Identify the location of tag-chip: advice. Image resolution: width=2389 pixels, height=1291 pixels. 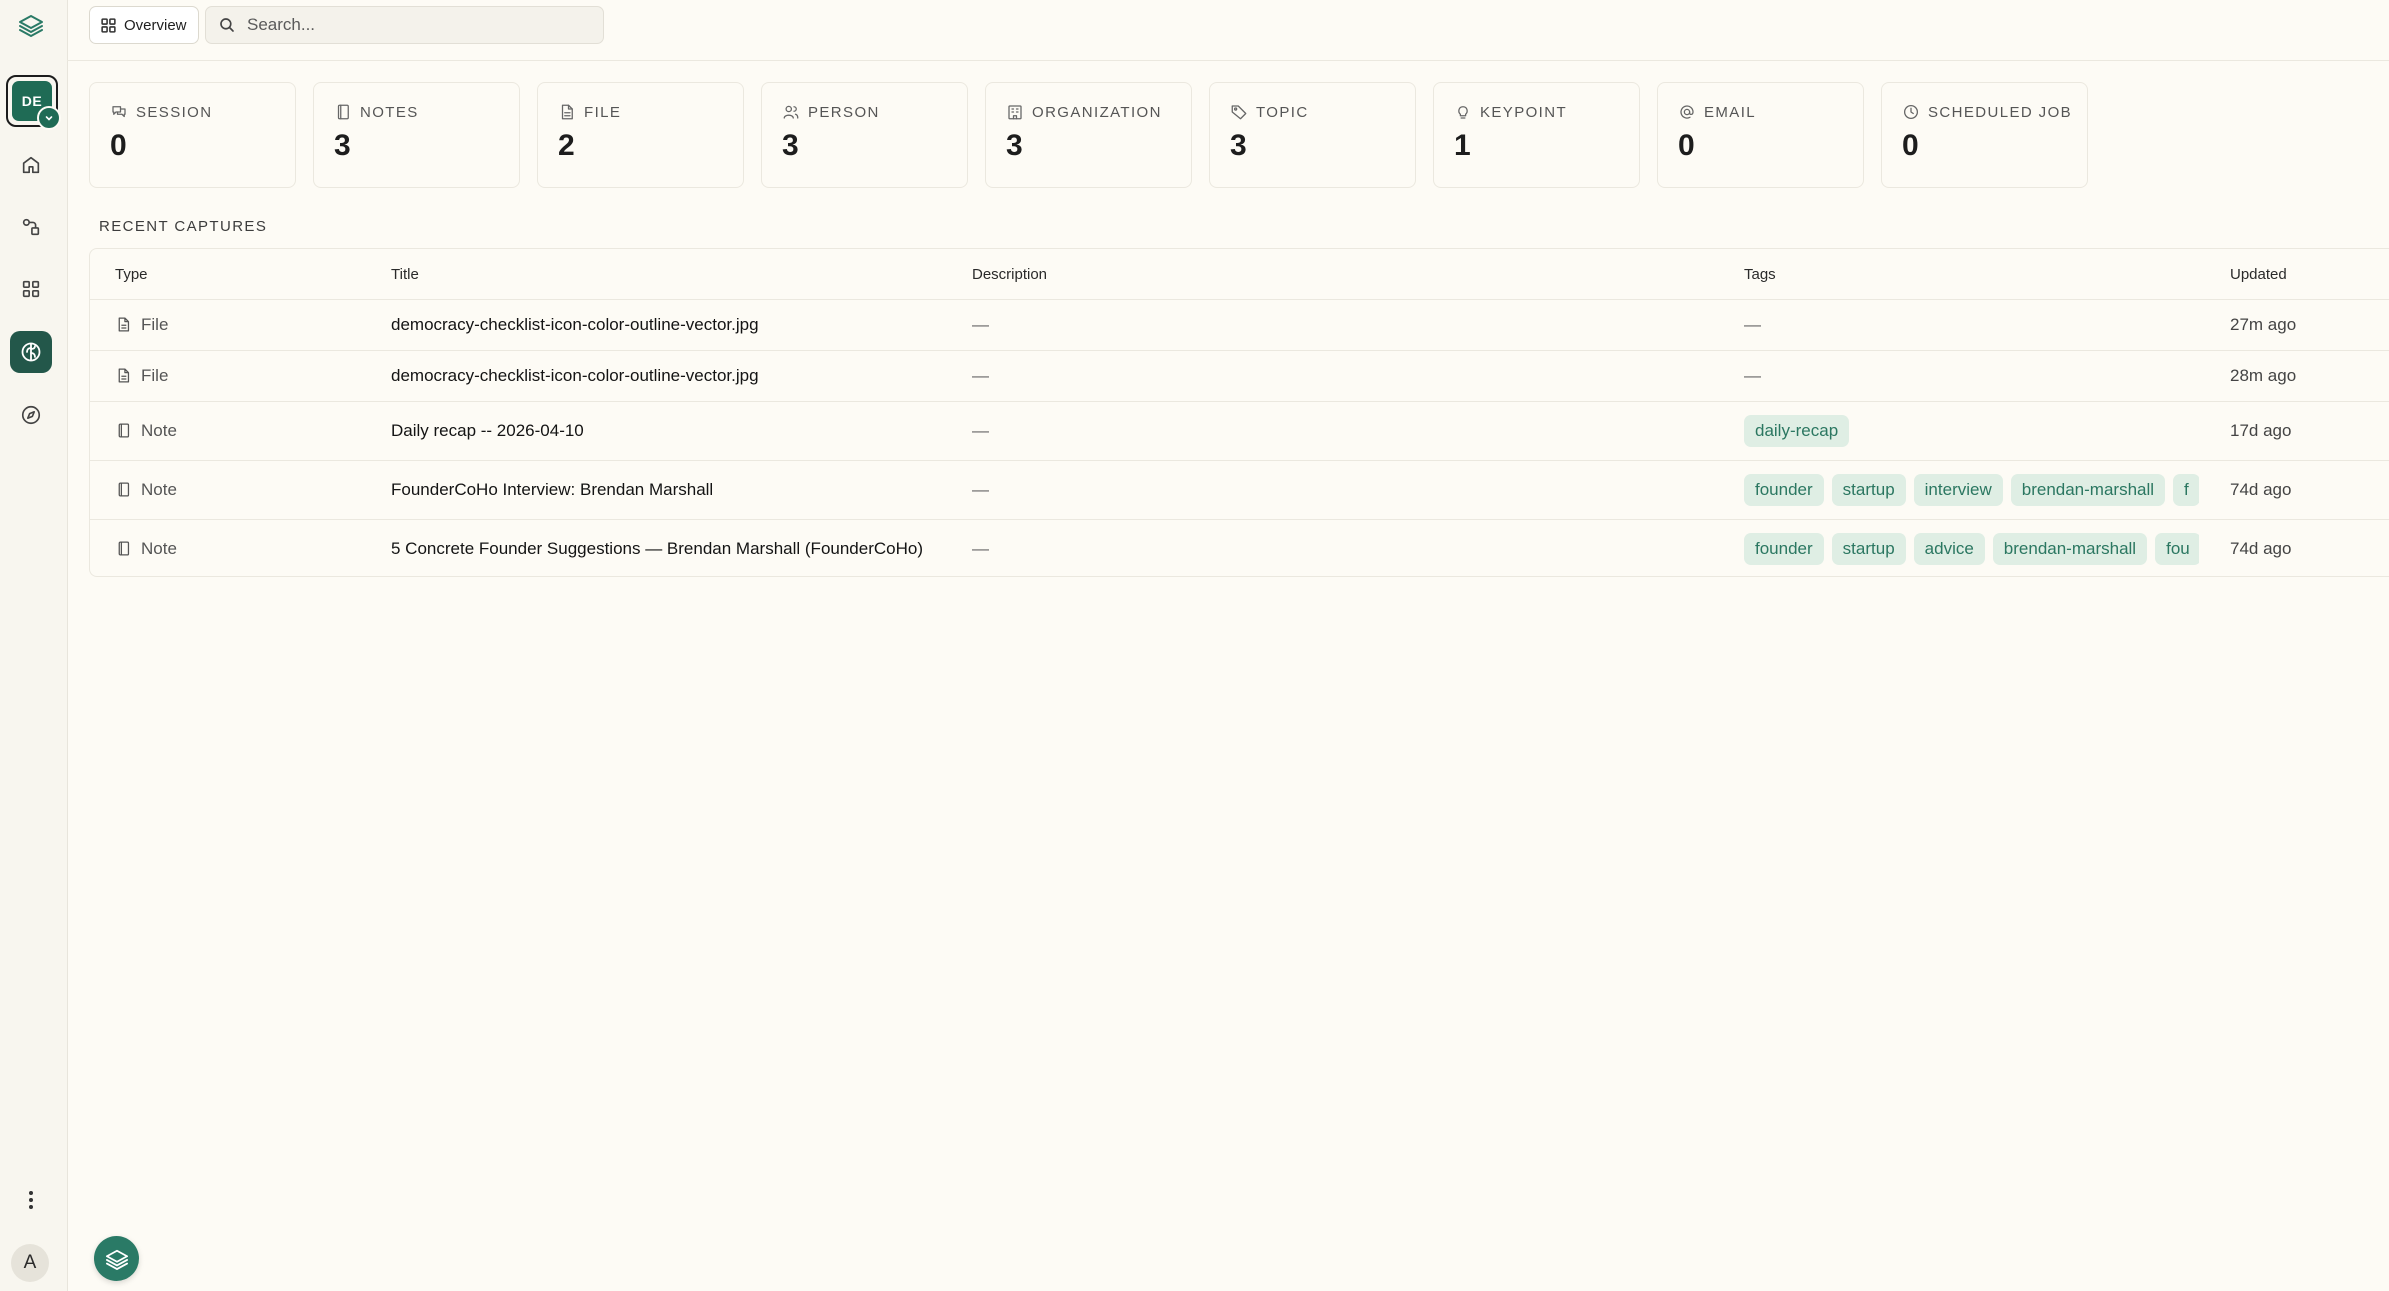
(1949, 548).